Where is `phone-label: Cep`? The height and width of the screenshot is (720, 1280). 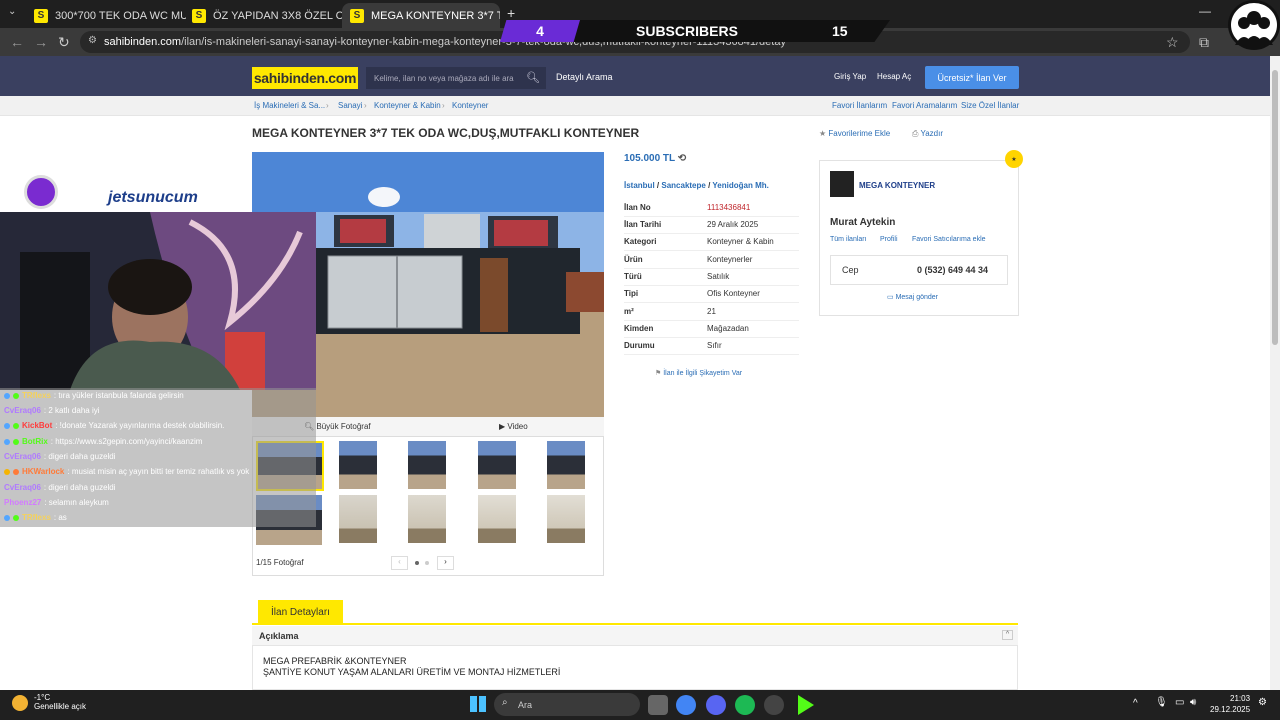
phone-label: Cep is located at coordinates (850, 270).